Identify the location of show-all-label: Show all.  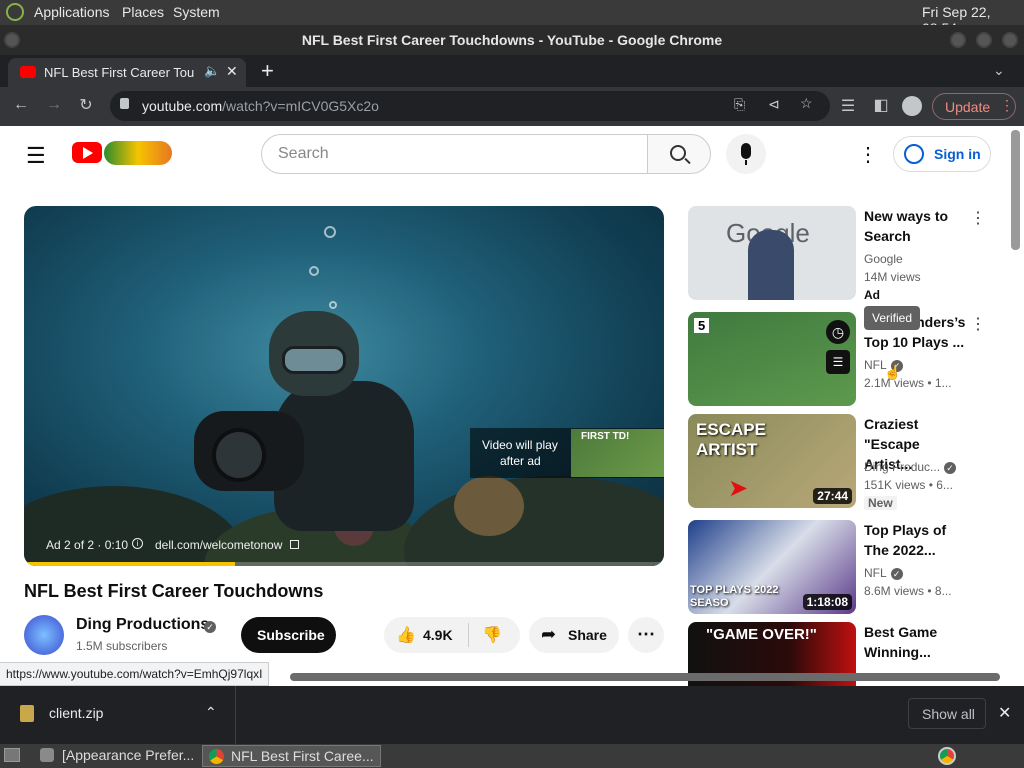
(948, 714).